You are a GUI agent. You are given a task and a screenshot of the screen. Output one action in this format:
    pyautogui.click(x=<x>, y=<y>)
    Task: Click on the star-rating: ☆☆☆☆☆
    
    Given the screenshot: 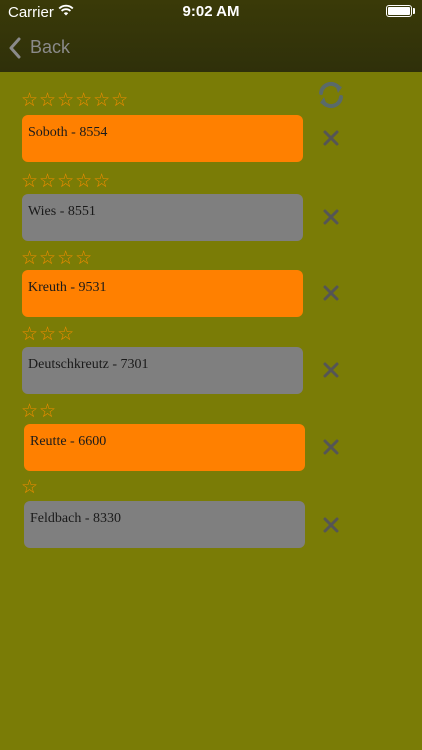 What is the action you would take?
    pyautogui.click(x=66, y=181)
    